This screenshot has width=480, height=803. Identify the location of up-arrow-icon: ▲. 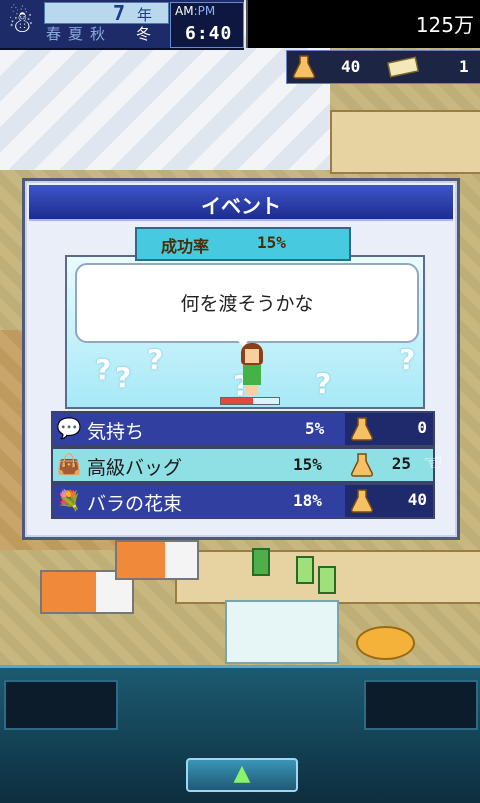
(242, 773).